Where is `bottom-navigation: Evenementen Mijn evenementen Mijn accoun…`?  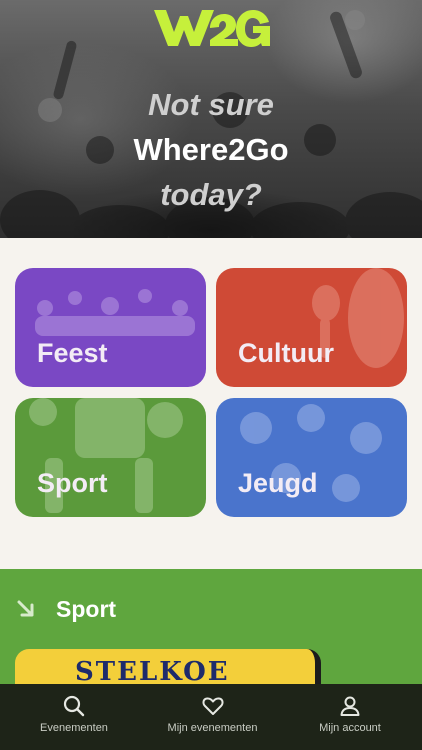 bottom-navigation: Evenementen Mijn evenementen Mijn accoun… is located at coordinates (211, 717).